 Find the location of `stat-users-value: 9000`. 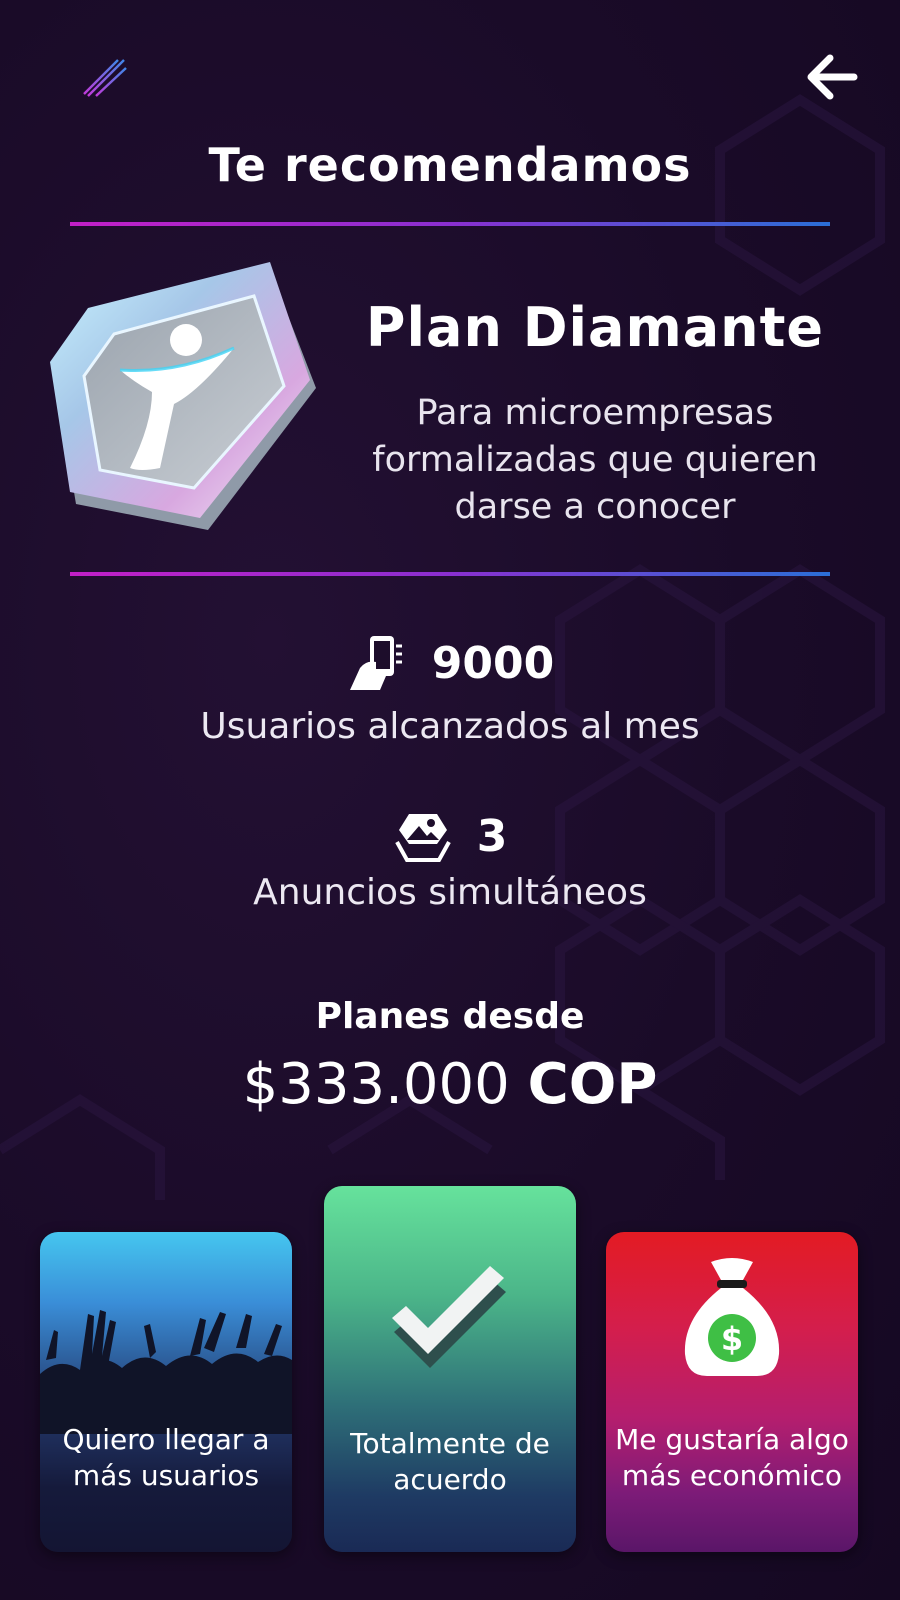

stat-users-value: 9000 is located at coordinates (493, 663).